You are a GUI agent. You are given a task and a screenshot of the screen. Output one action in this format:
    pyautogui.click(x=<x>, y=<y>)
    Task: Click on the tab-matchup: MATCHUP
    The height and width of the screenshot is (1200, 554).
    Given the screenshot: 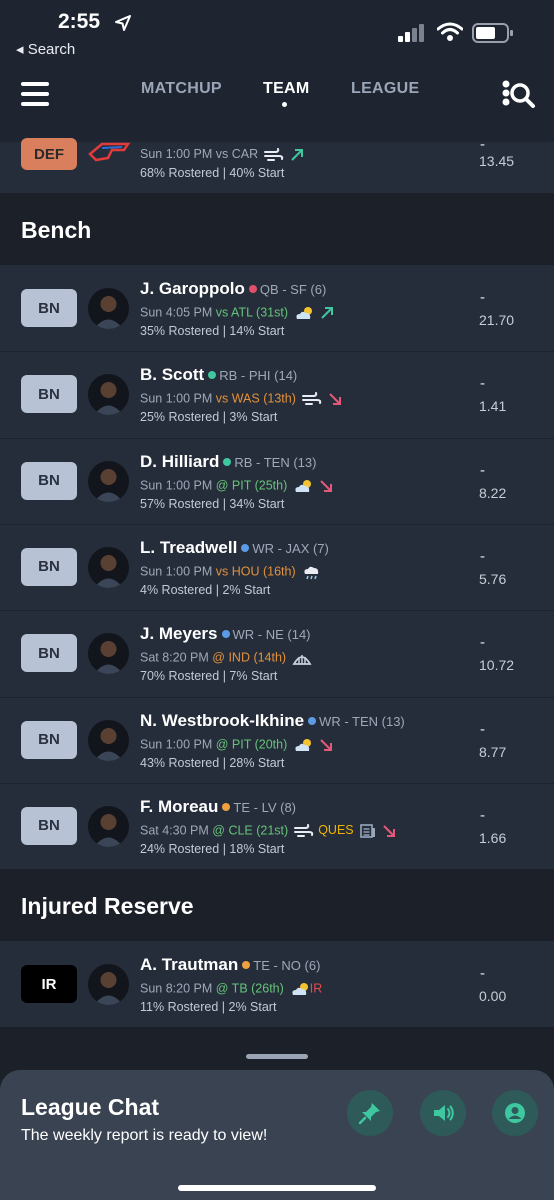 What is the action you would take?
    pyautogui.click(x=181, y=89)
    